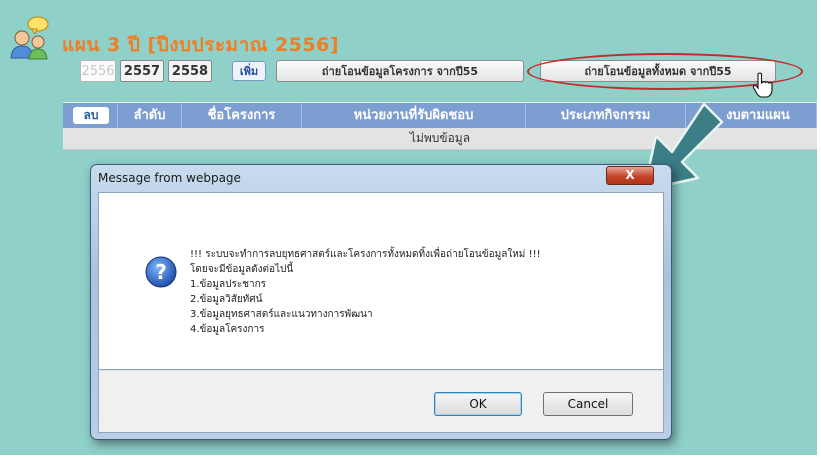 This screenshot has width=821, height=459. What do you see at coordinates (414, 115) in the screenshot?
I see `column-header-department: หน่วยงานที่รับผิดชอบ` at bounding box center [414, 115].